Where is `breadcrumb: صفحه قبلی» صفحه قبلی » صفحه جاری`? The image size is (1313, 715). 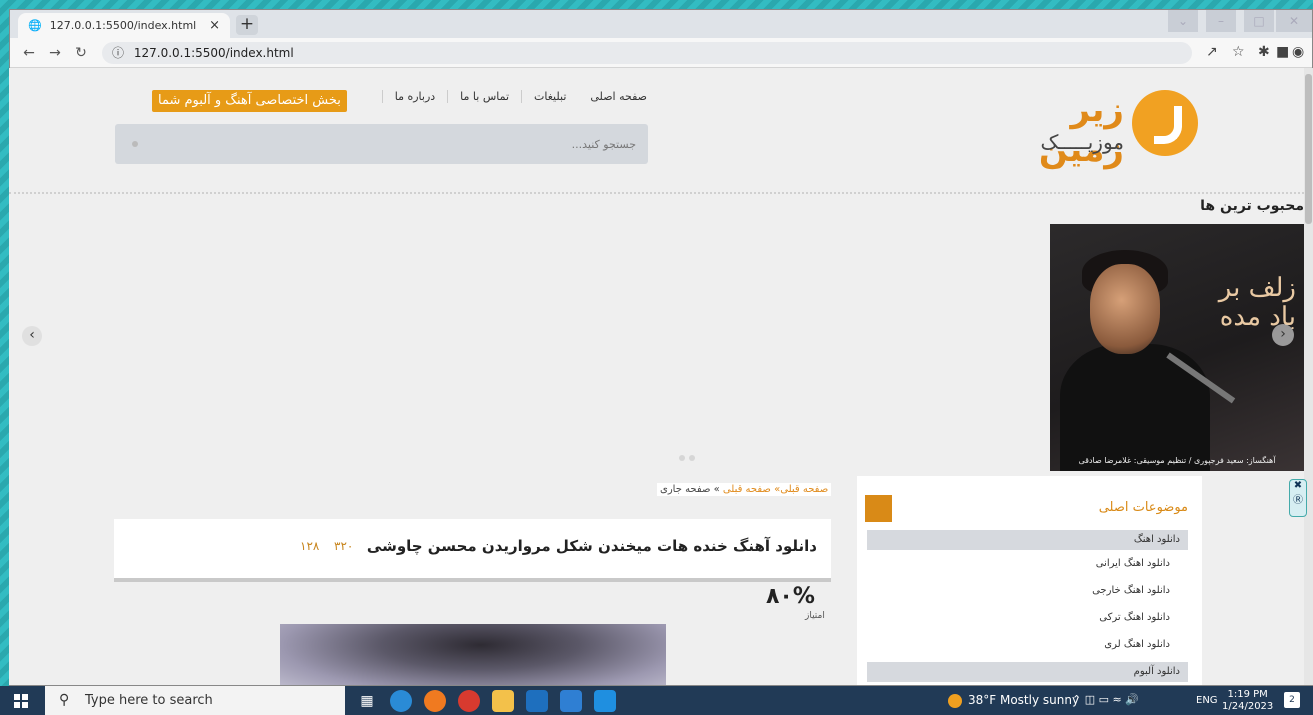
breadcrumb: صفحه قبلی» صفحه قبلی » صفحه جاری is located at coordinates (744, 489).